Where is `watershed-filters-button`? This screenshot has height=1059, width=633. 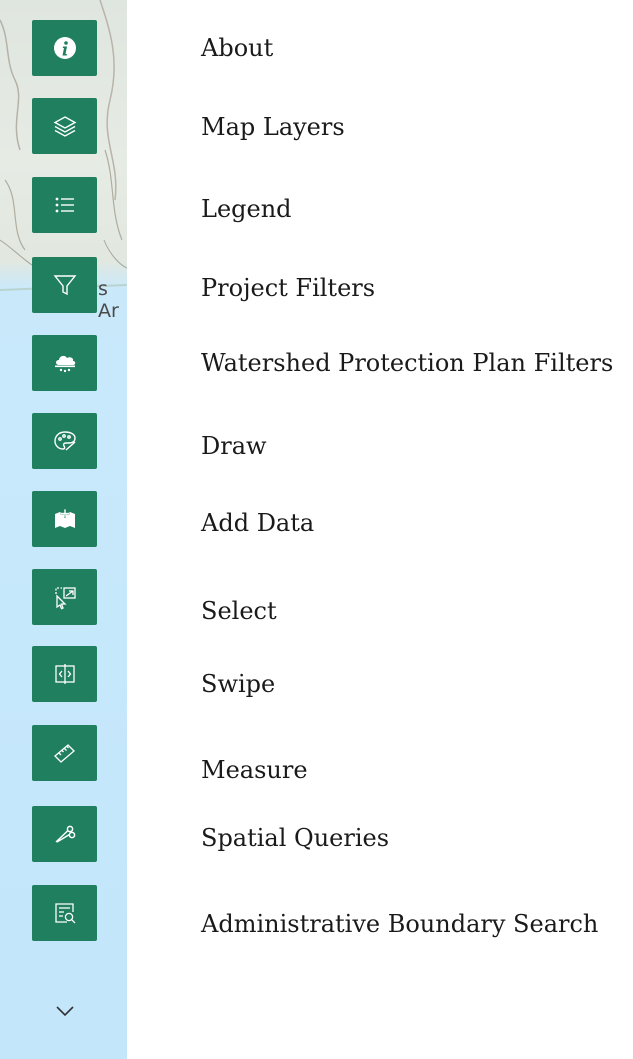
watershed-filters-button is located at coordinates (64, 363).